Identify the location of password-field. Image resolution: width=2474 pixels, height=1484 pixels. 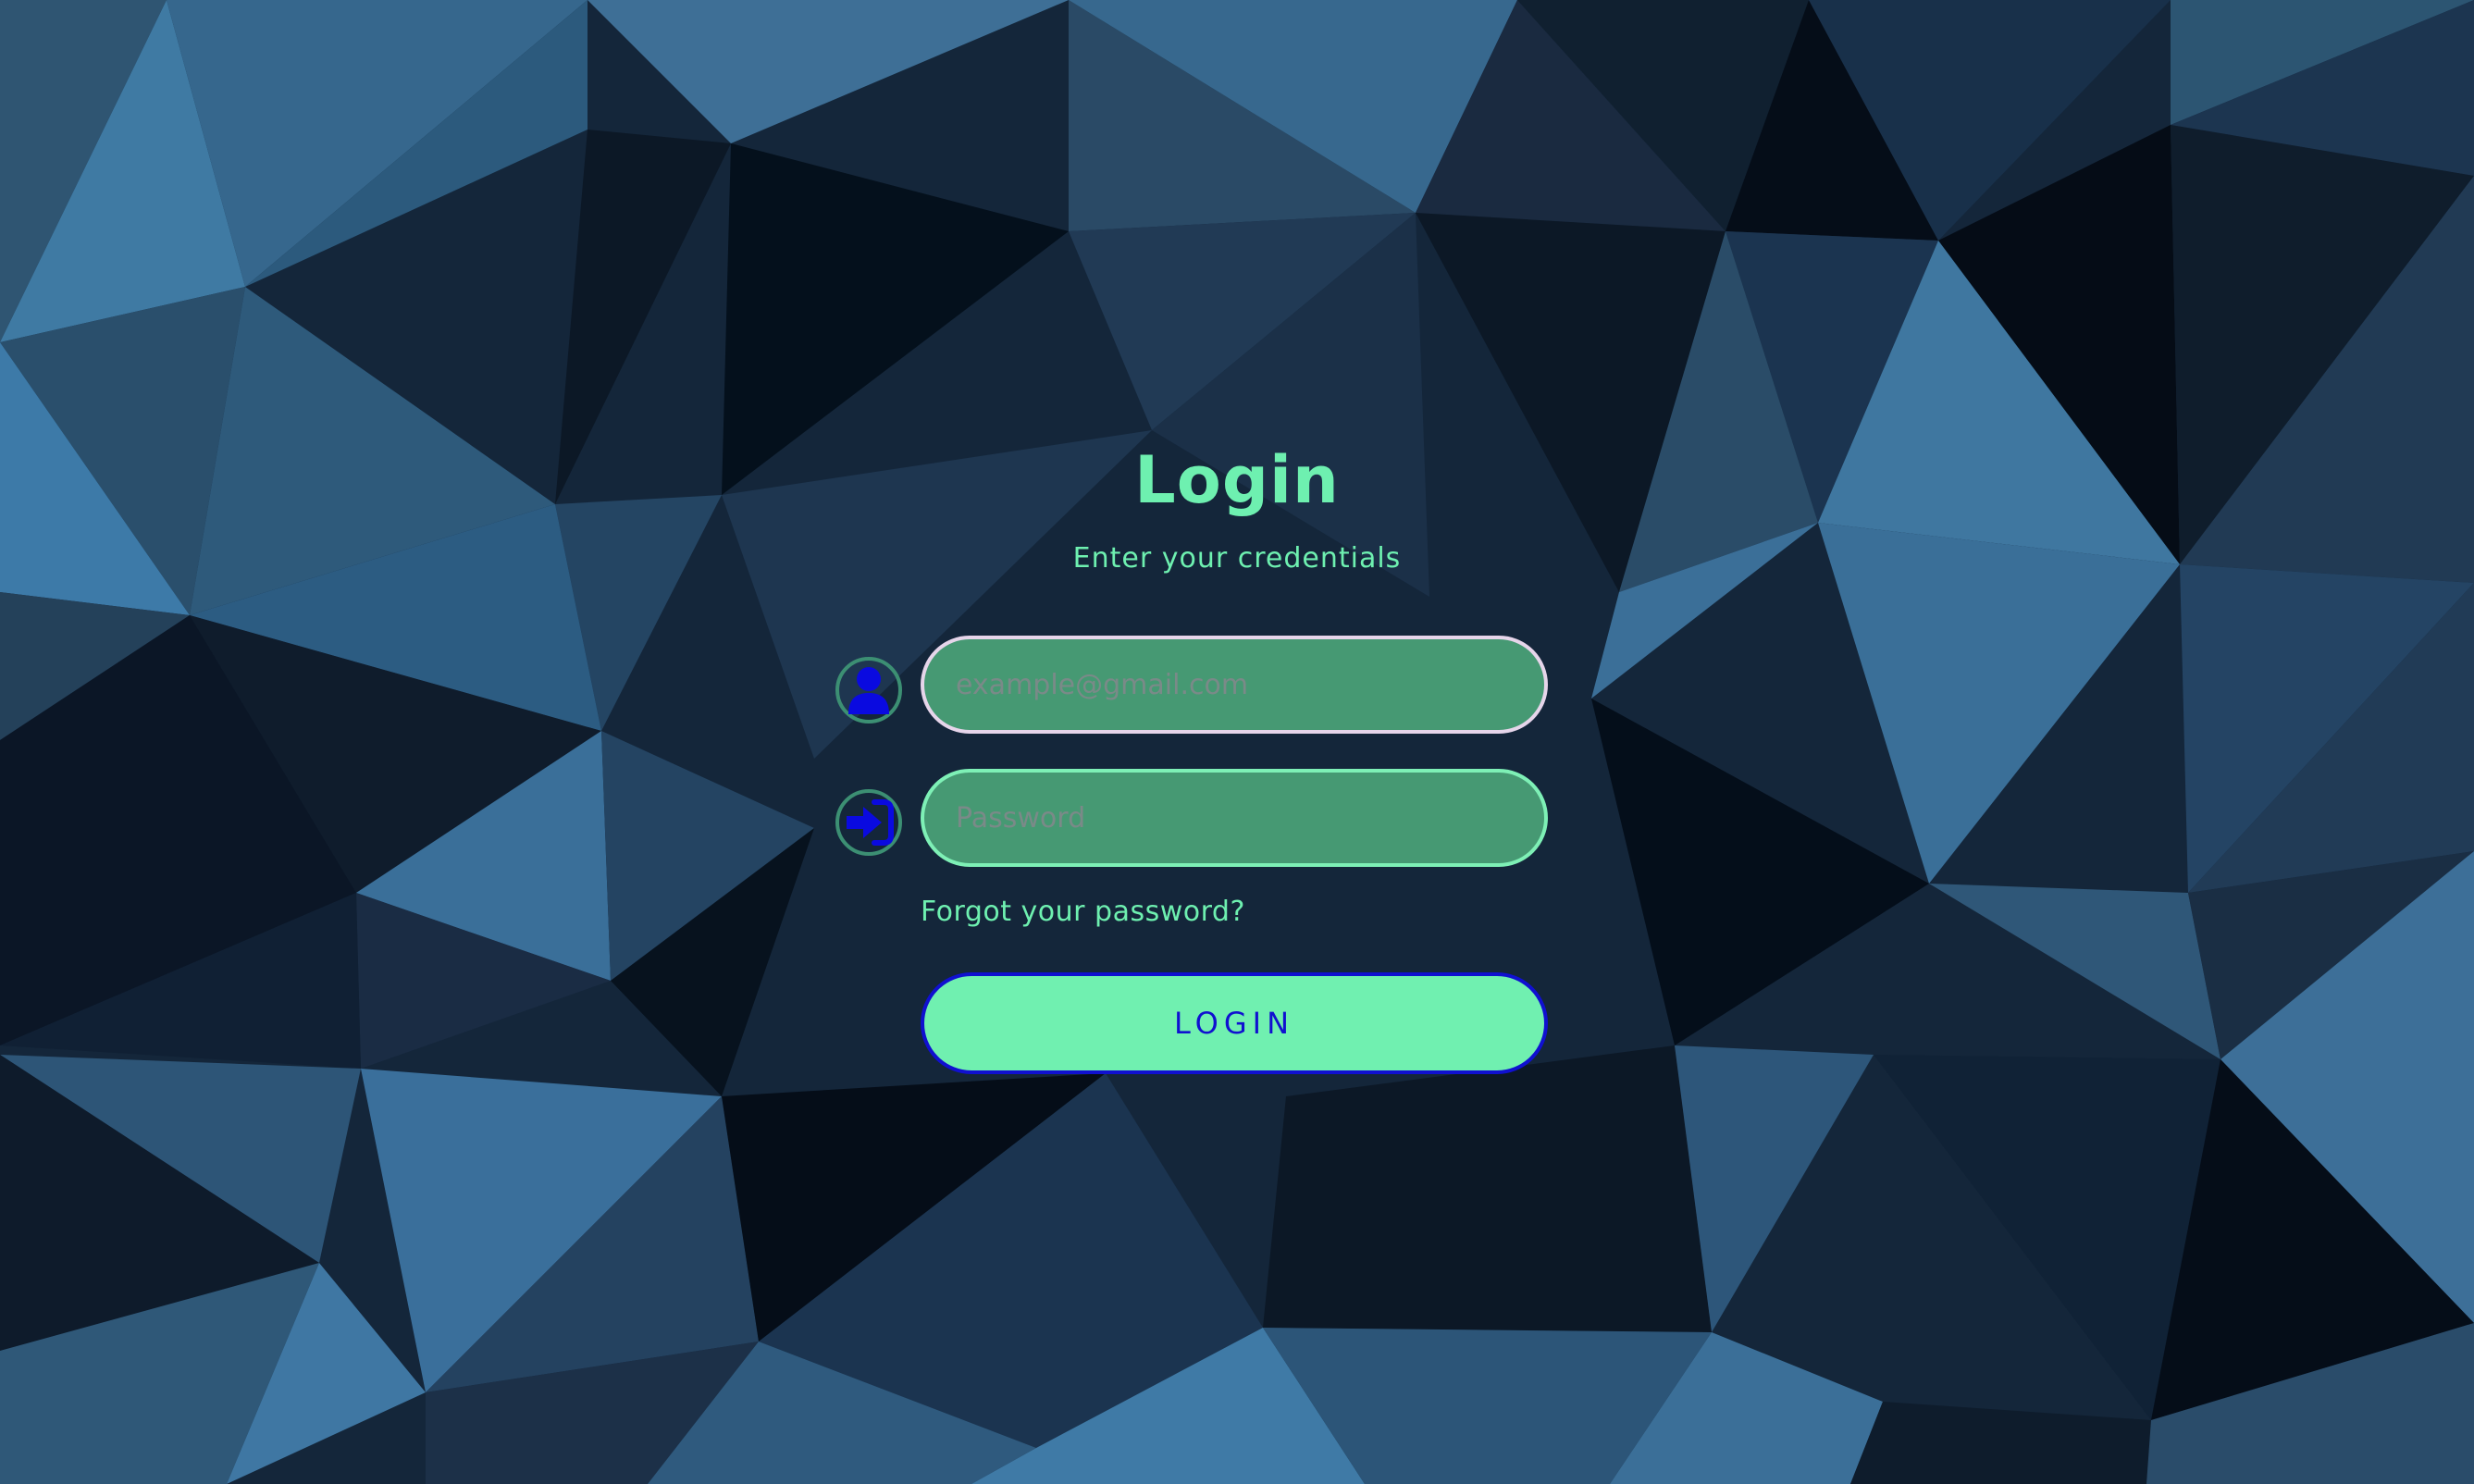
(1234, 818).